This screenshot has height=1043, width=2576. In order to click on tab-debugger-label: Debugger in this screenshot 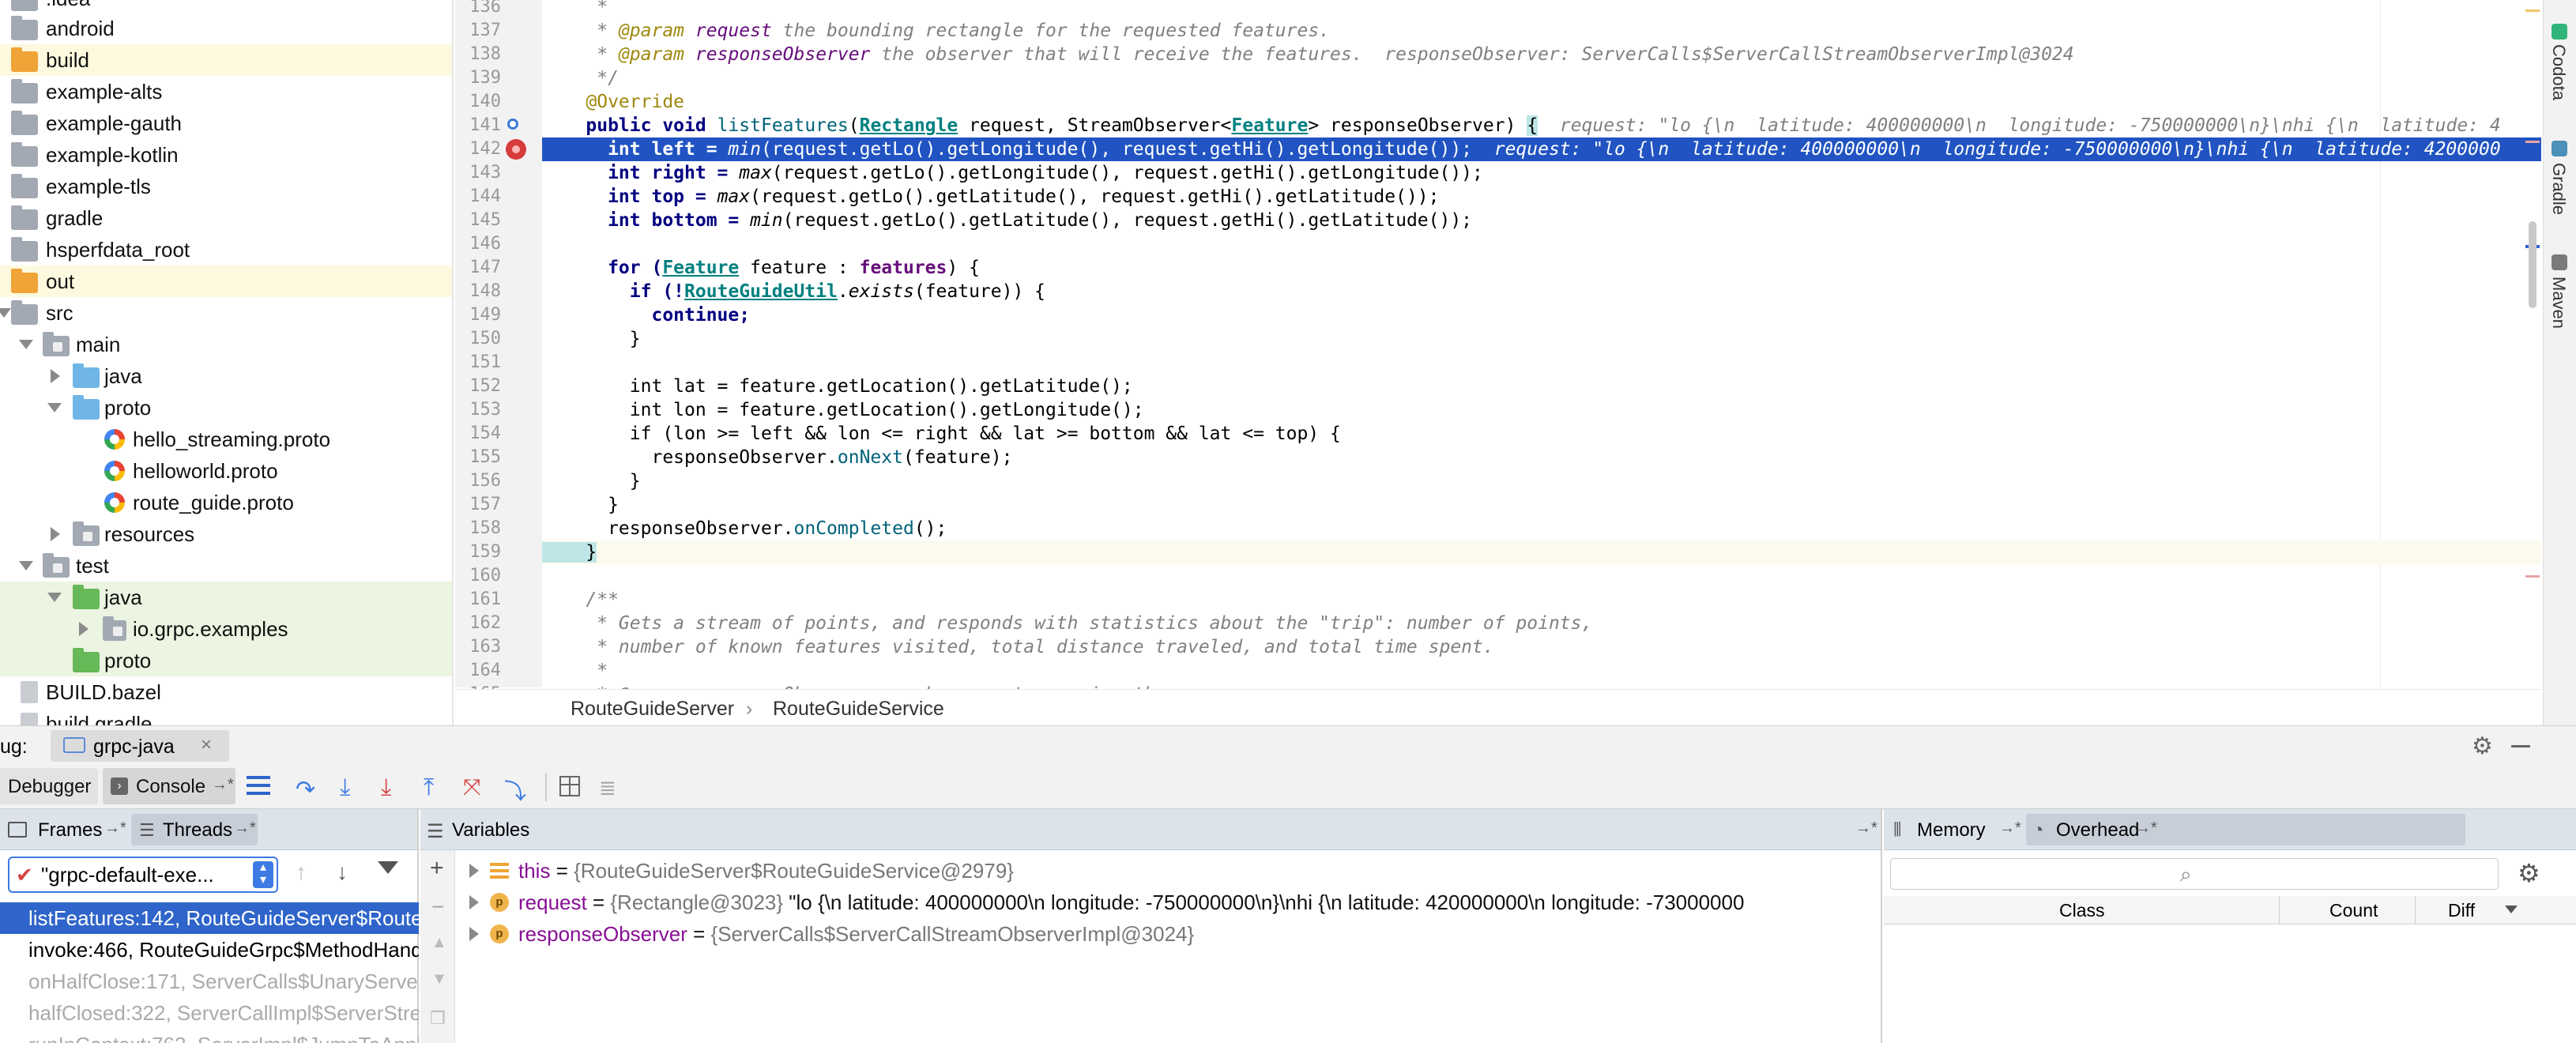, I will do `click(49, 787)`.